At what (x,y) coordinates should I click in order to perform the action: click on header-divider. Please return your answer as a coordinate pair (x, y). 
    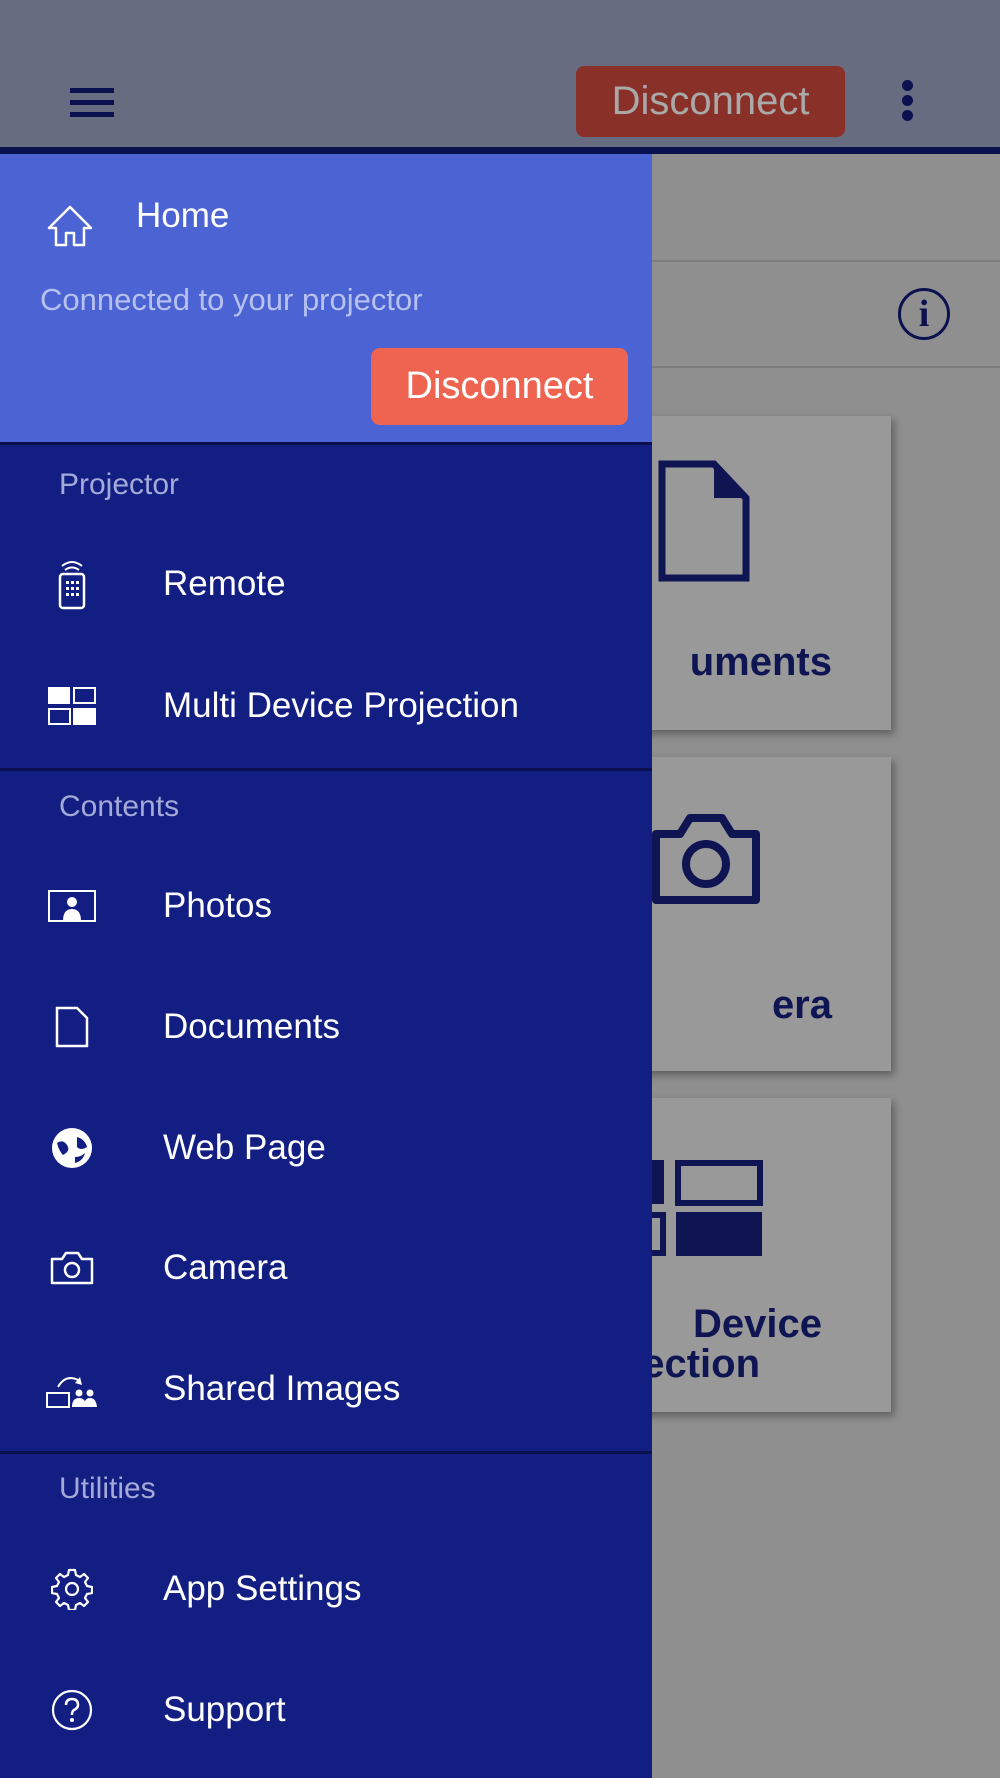
    Looking at the image, I should click on (500, 150).